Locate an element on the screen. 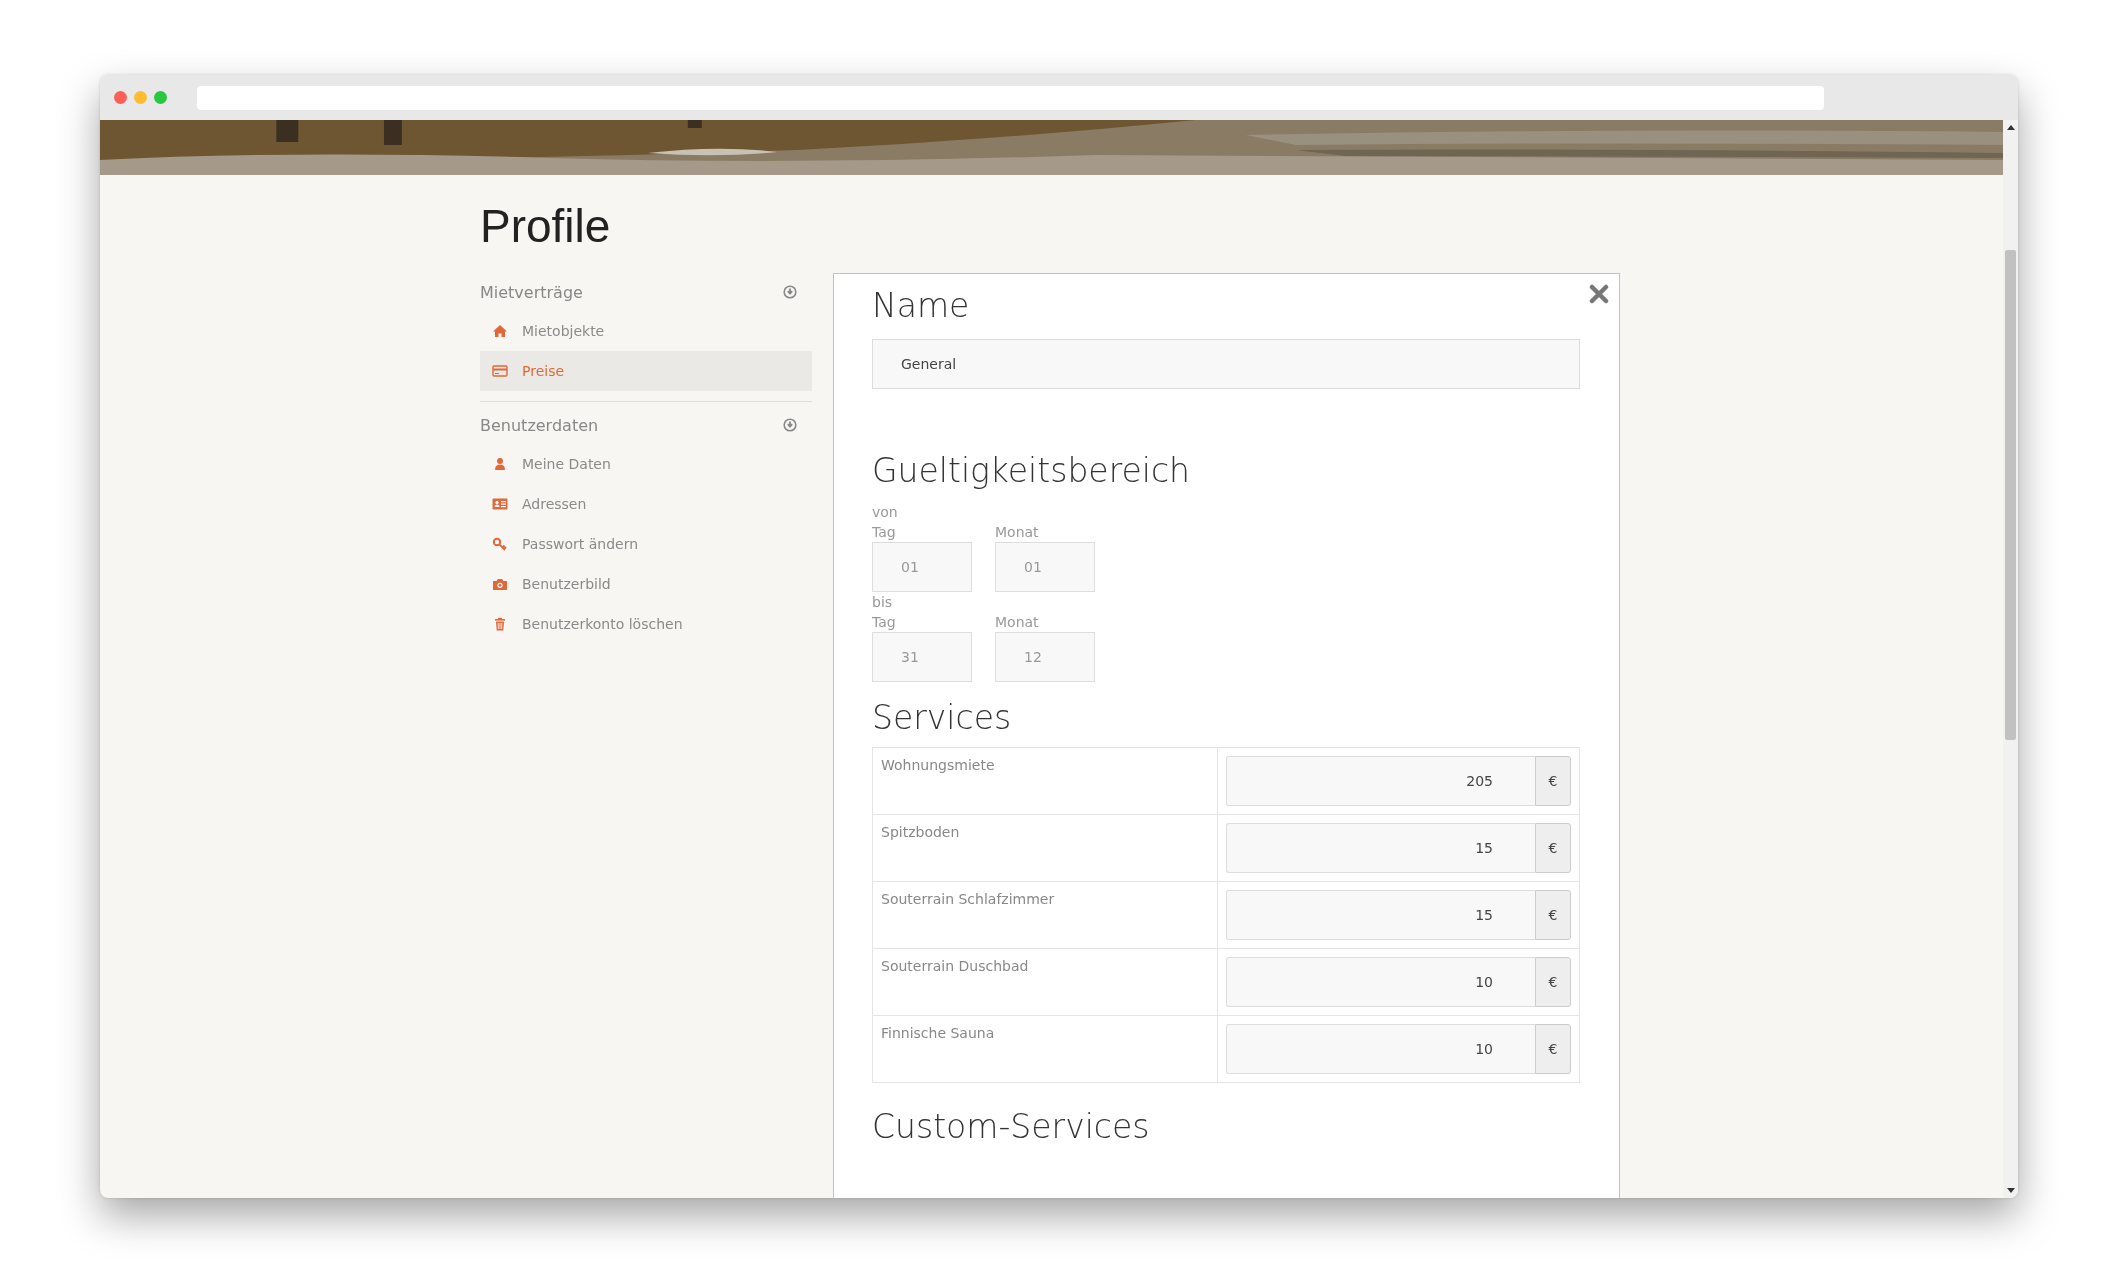 The image size is (2118, 1275). sidebar-item: Passwort ändern is located at coordinates (646, 544).